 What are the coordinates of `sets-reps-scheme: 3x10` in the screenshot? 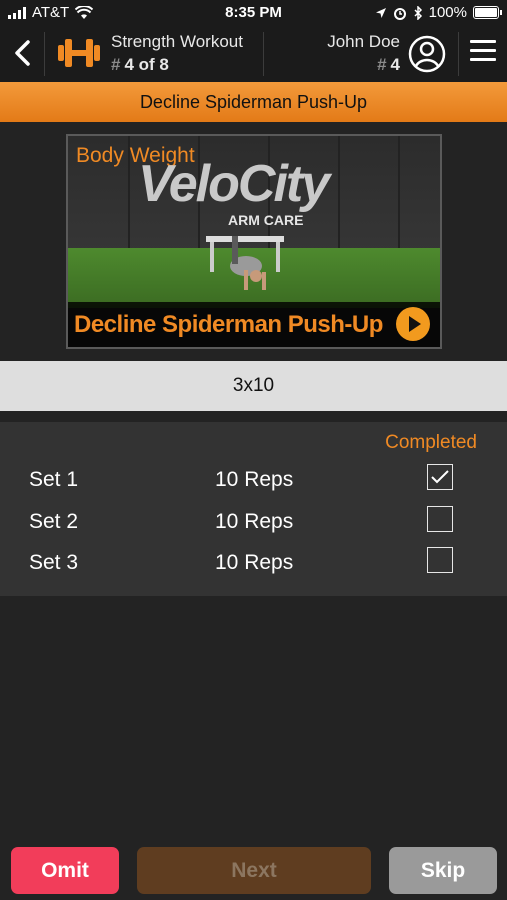 It's located at (253, 386).